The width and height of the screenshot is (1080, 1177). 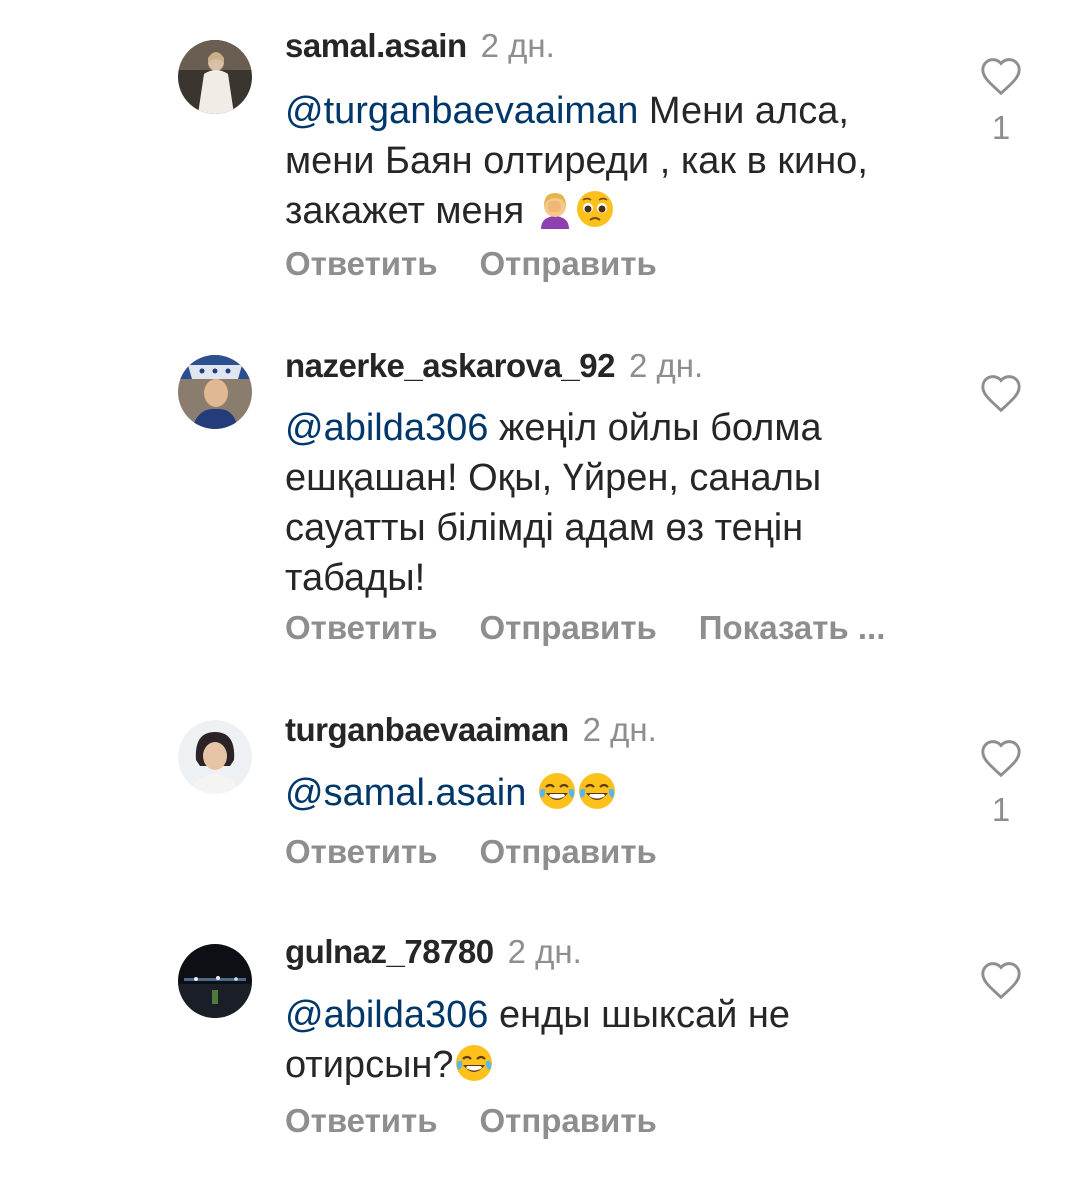 What do you see at coordinates (427, 729) in the screenshot?
I see `username-link: turganbaevaaiman` at bounding box center [427, 729].